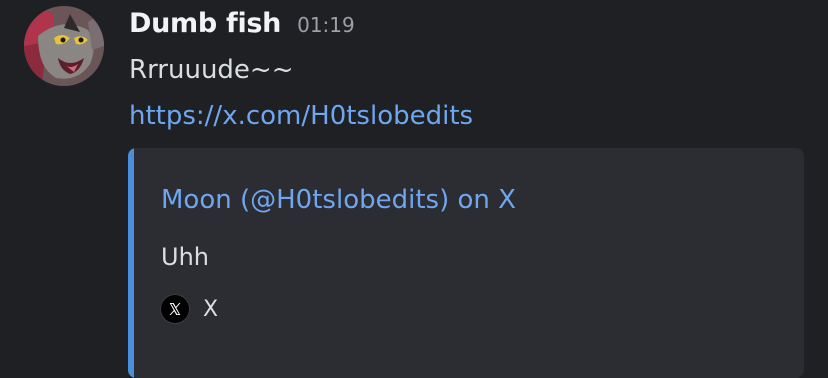 This screenshot has width=828, height=378. Describe the element at coordinates (205, 23) in the screenshot. I see `username: Dumb fish` at that location.